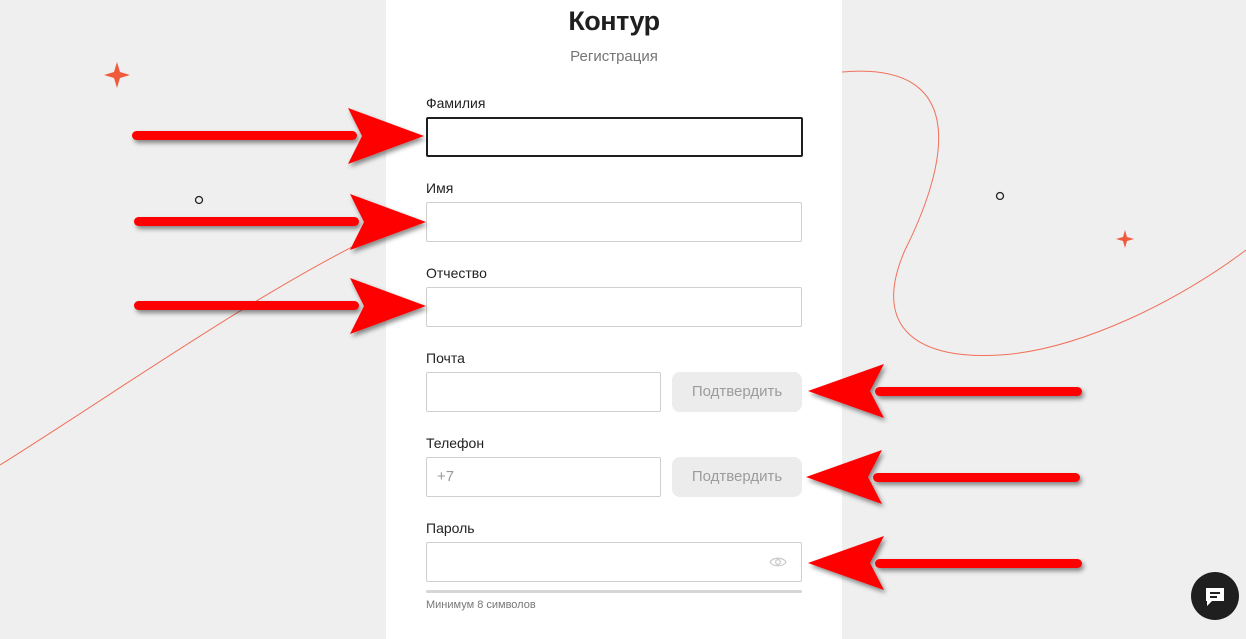 Image resolution: width=1246 pixels, height=639 pixels. Describe the element at coordinates (778, 562) in the screenshot. I see `eye-icon` at that location.